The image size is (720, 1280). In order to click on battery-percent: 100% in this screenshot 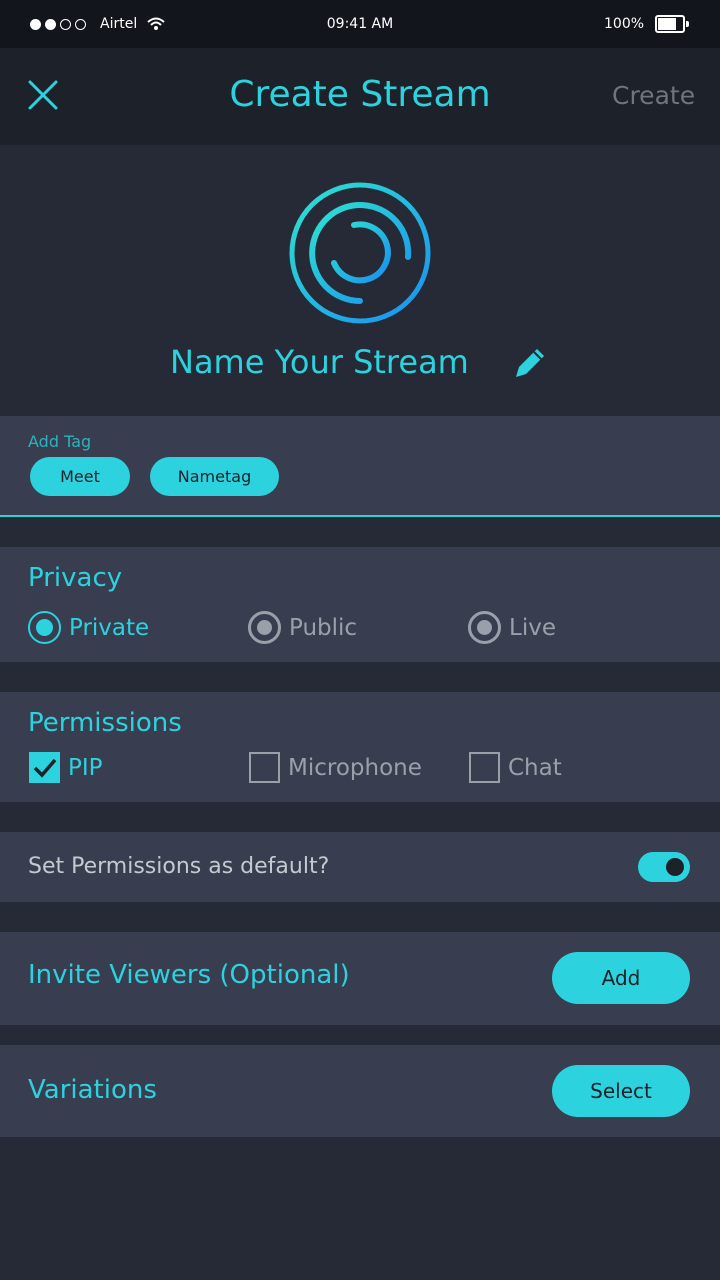, I will do `click(624, 24)`.